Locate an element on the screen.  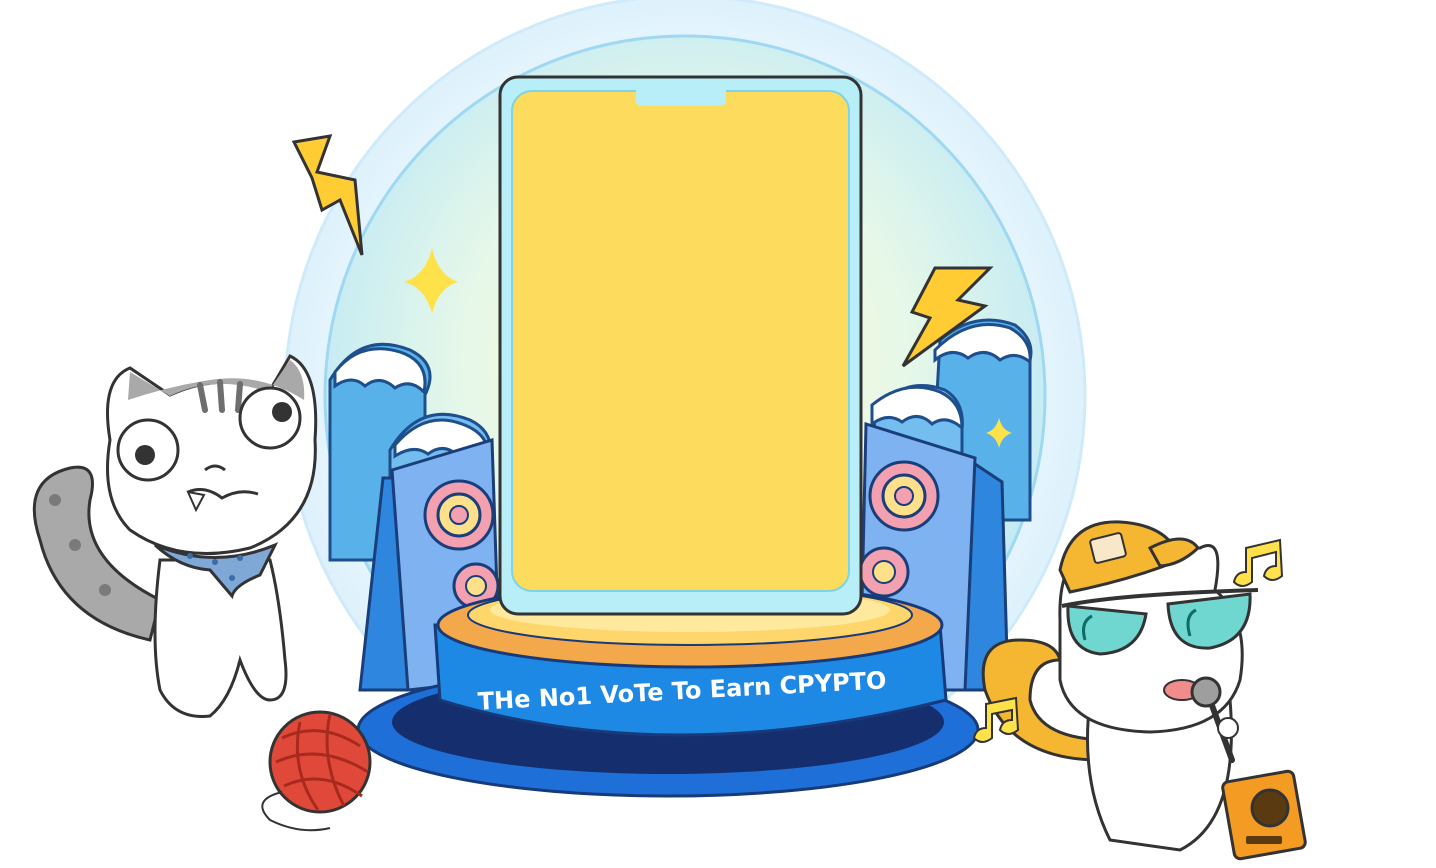
yarn-ball-icon is located at coordinates (316, 771).